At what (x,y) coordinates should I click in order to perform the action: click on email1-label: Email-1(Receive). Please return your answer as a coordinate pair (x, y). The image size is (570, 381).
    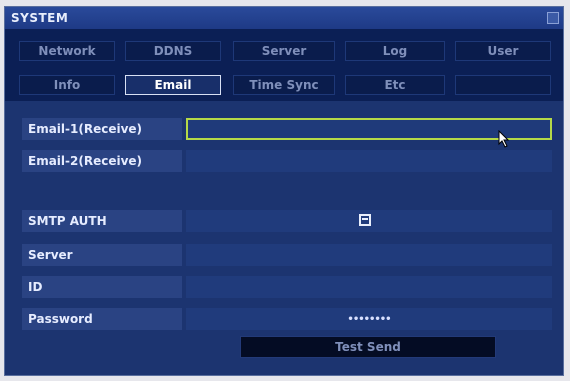
    Looking at the image, I should click on (102, 129).